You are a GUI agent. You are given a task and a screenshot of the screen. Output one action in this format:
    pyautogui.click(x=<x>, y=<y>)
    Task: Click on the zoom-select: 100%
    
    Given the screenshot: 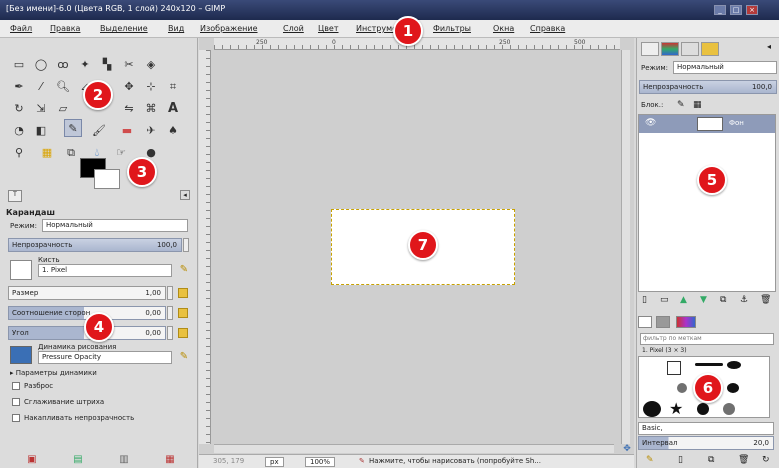 What is the action you would take?
    pyautogui.click(x=320, y=462)
    